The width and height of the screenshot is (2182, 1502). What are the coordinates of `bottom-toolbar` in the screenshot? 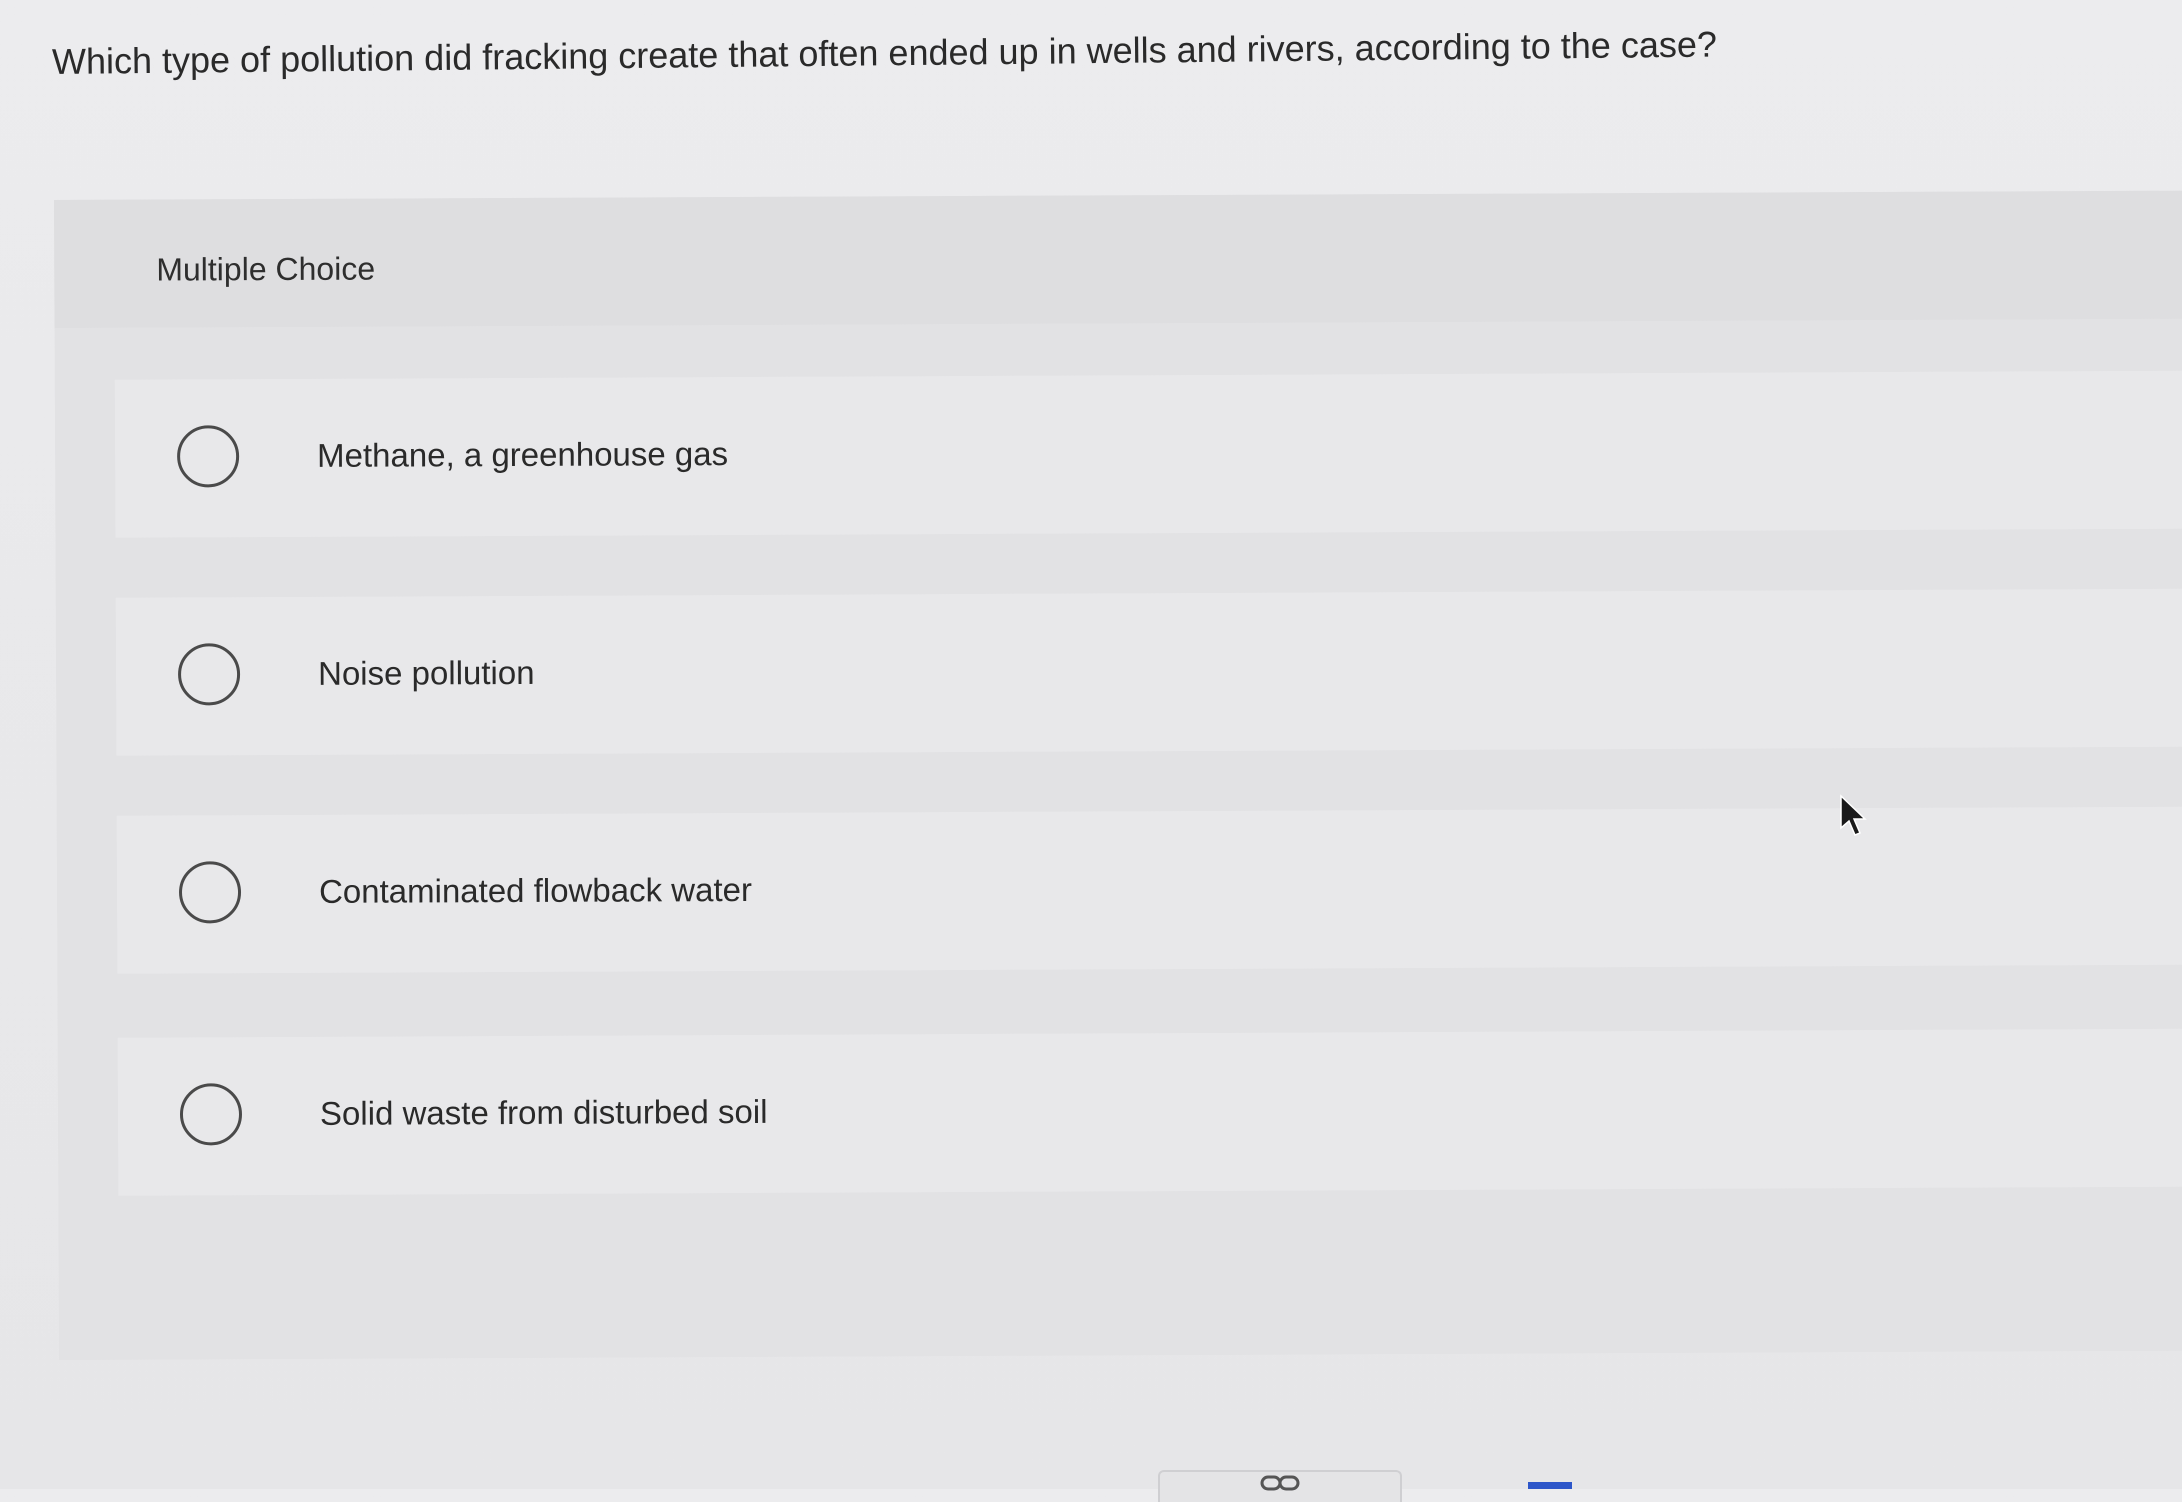 It's located at (1280, 1486).